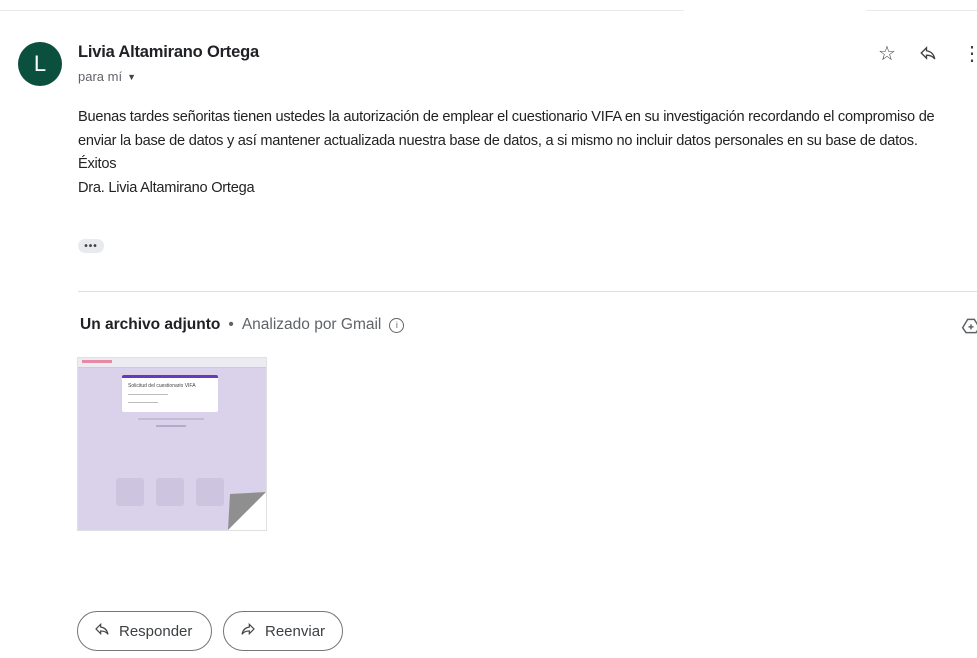 The width and height of the screenshot is (977, 658). I want to click on sender-name: Livia Altamirano Ortega, so click(168, 52).